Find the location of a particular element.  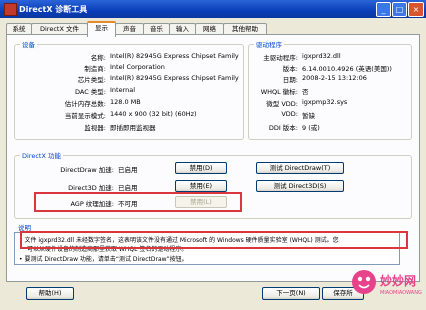

device-label: 监视器: is located at coordinates (95, 128).